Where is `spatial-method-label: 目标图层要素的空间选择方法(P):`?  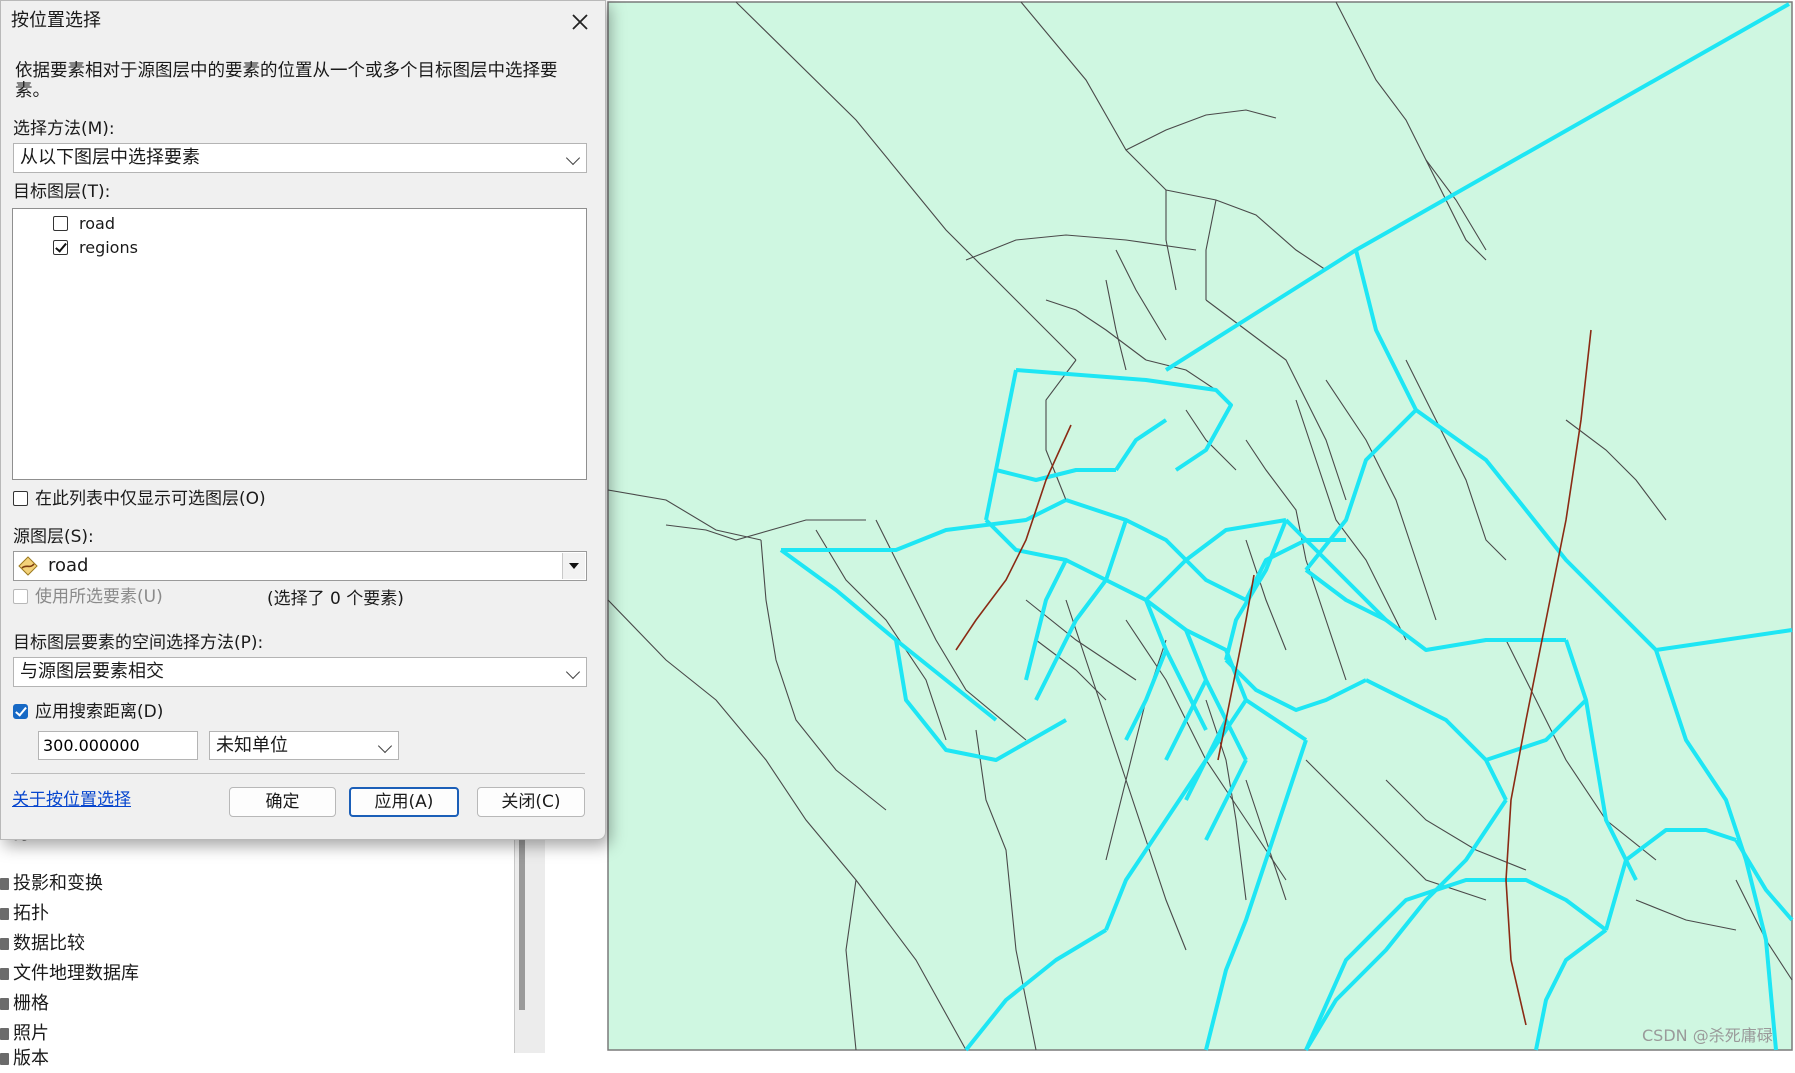
spatial-method-label: 目标图层要素的空间选择方法(P): is located at coordinates (138, 643).